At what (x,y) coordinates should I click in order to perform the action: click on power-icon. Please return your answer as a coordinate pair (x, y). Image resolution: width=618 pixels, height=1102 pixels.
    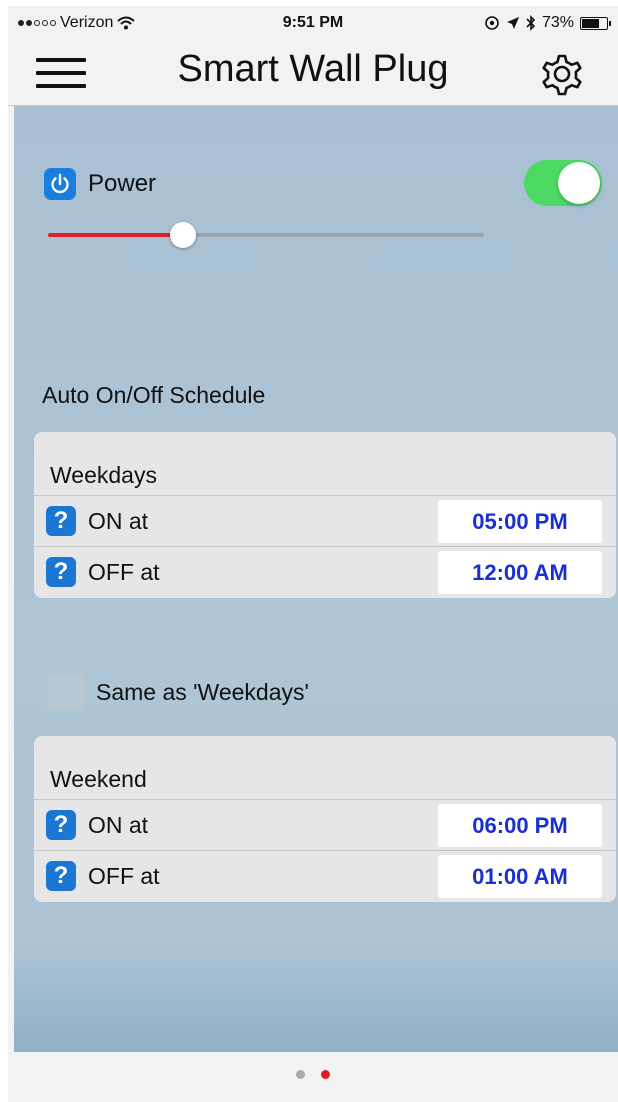
    Looking at the image, I should click on (60, 184).